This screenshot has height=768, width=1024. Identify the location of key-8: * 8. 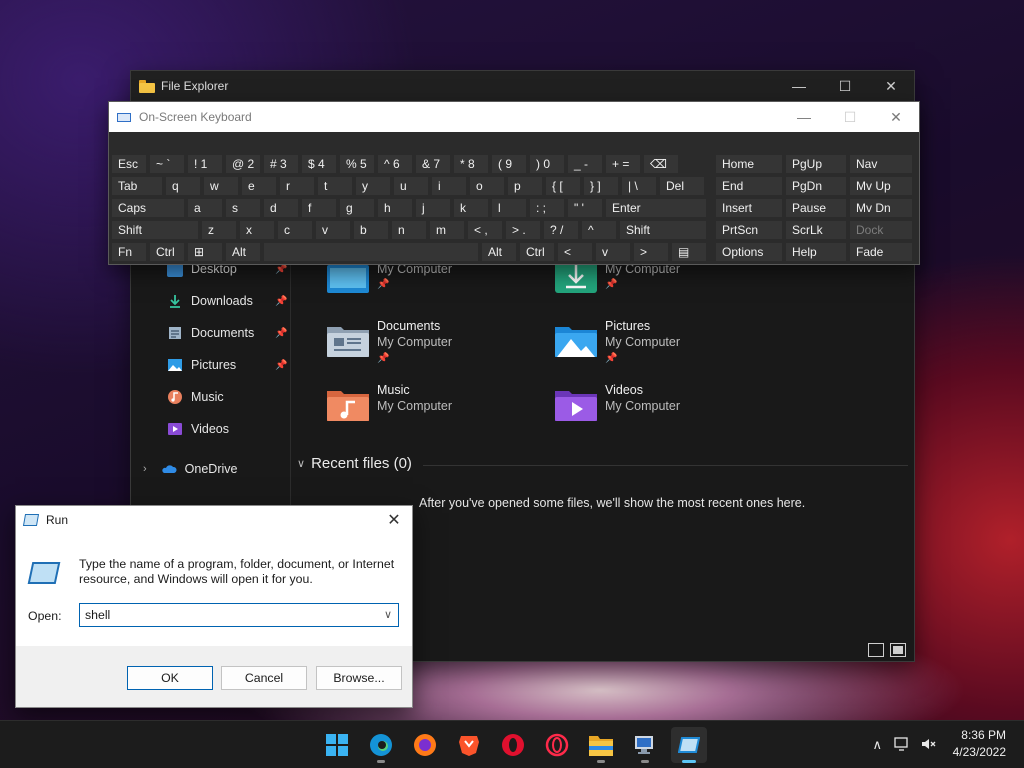
(471, 164).